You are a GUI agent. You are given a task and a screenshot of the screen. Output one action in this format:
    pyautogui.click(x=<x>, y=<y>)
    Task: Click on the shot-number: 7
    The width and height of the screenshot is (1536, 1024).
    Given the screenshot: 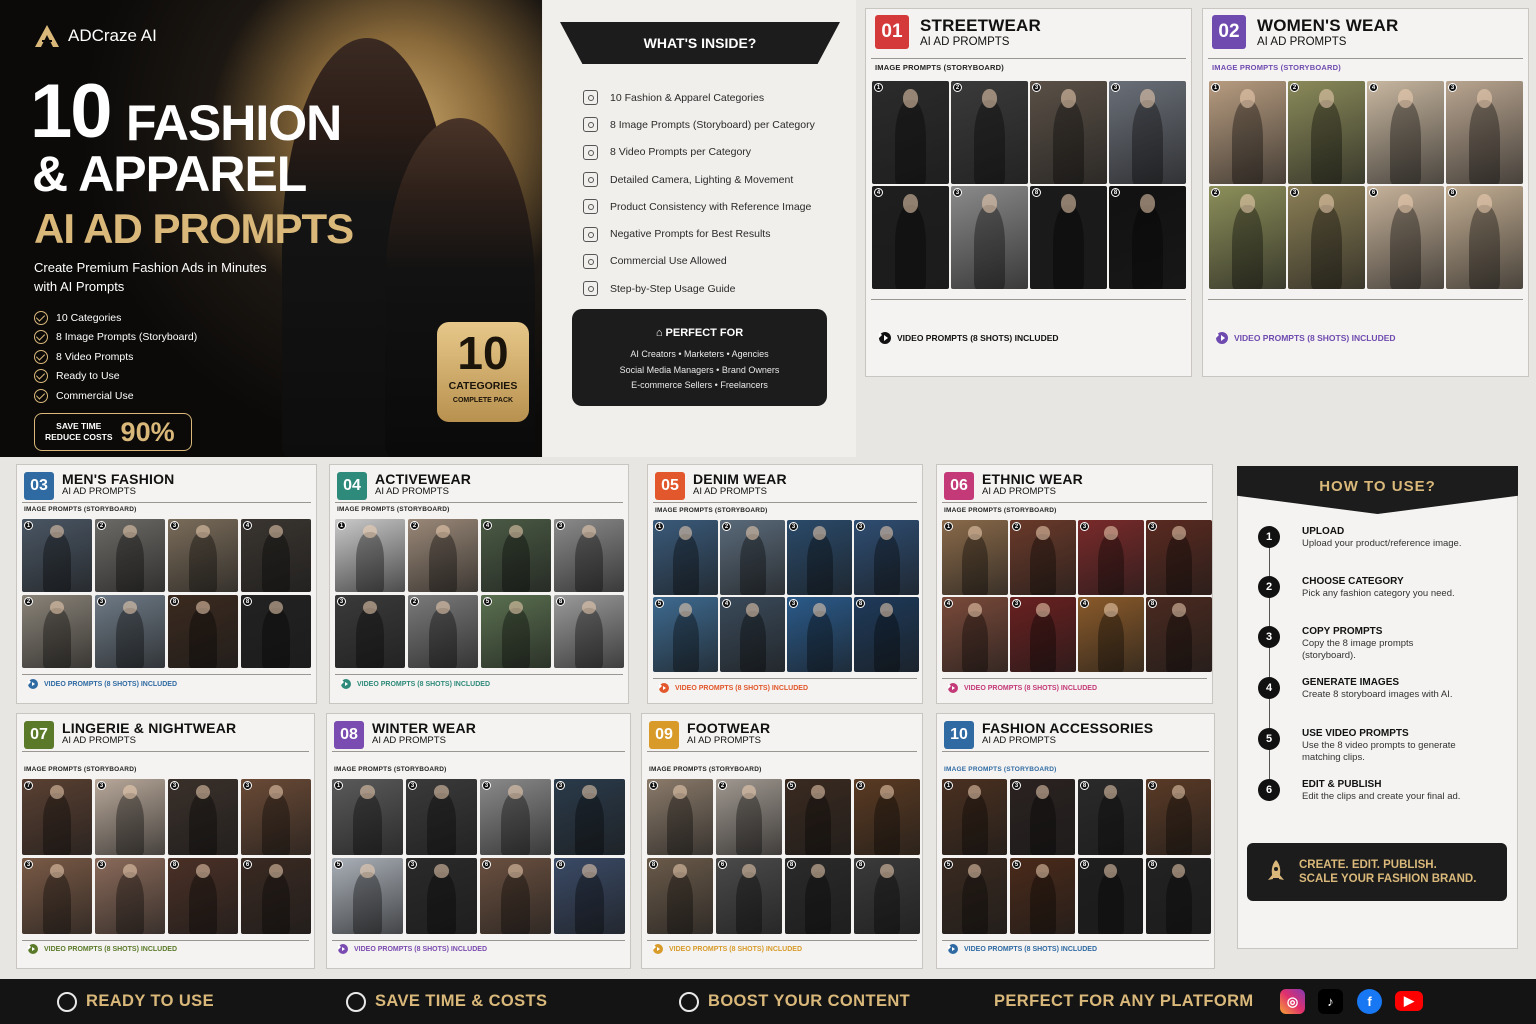 What is the action you would take?
    pyautogui.click(x=28, y=785)
    